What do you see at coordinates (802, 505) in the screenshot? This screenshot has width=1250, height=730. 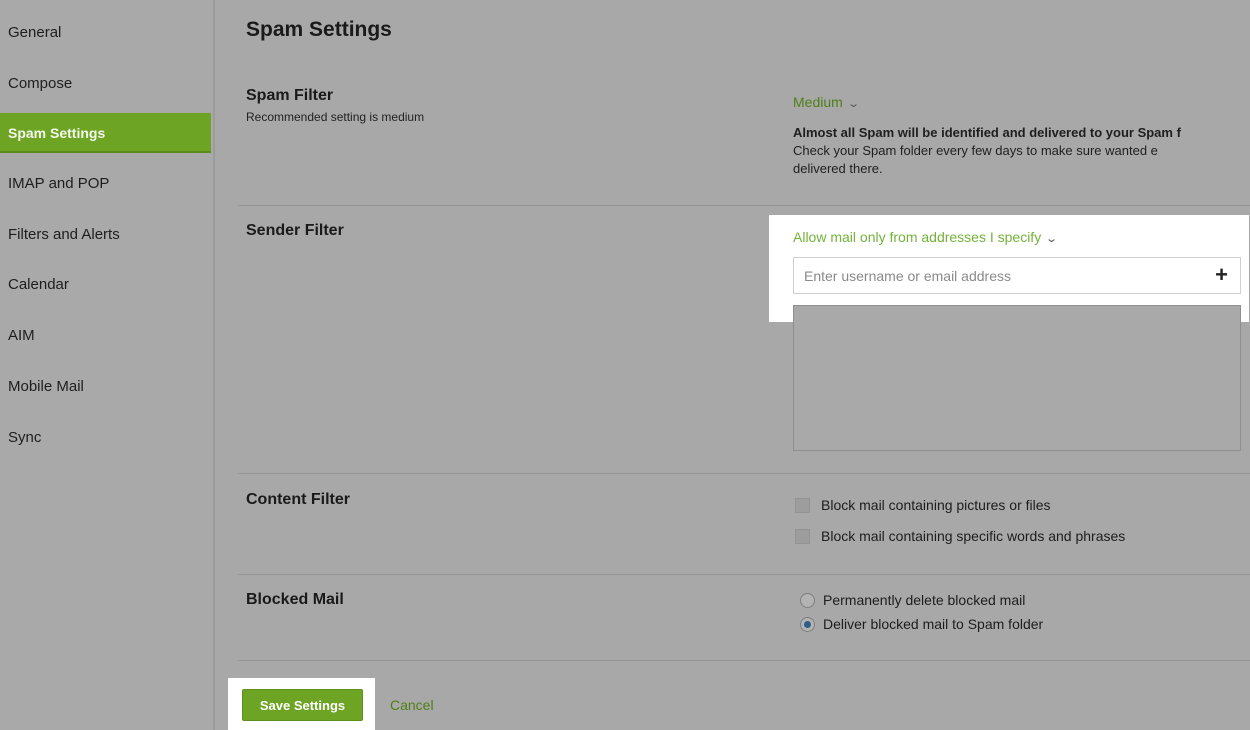 I see `pictures-files-checkbox` at bounding box center [802, 505].